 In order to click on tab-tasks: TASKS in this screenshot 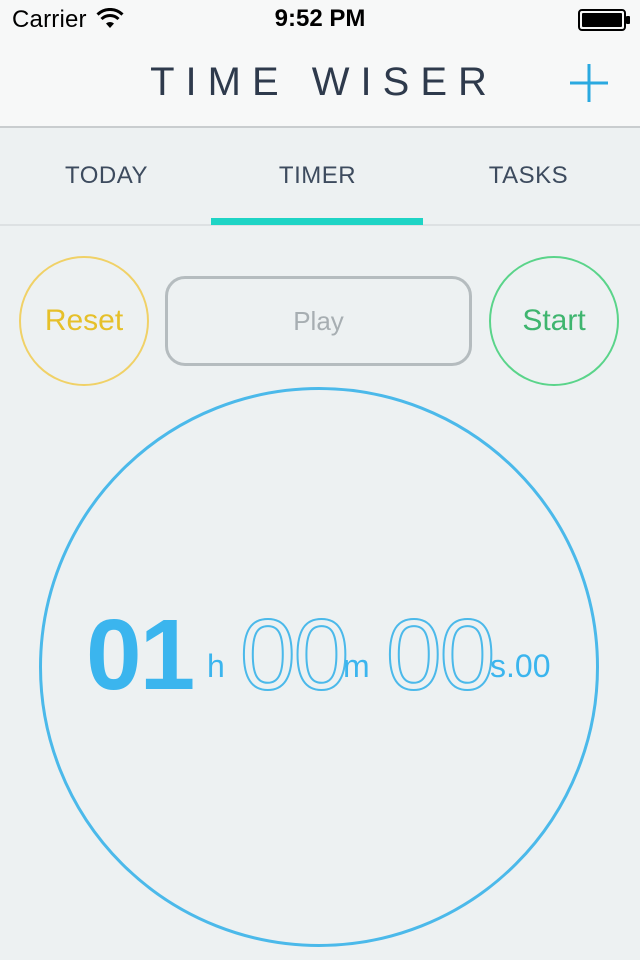, I will do `click(528, 178)`.